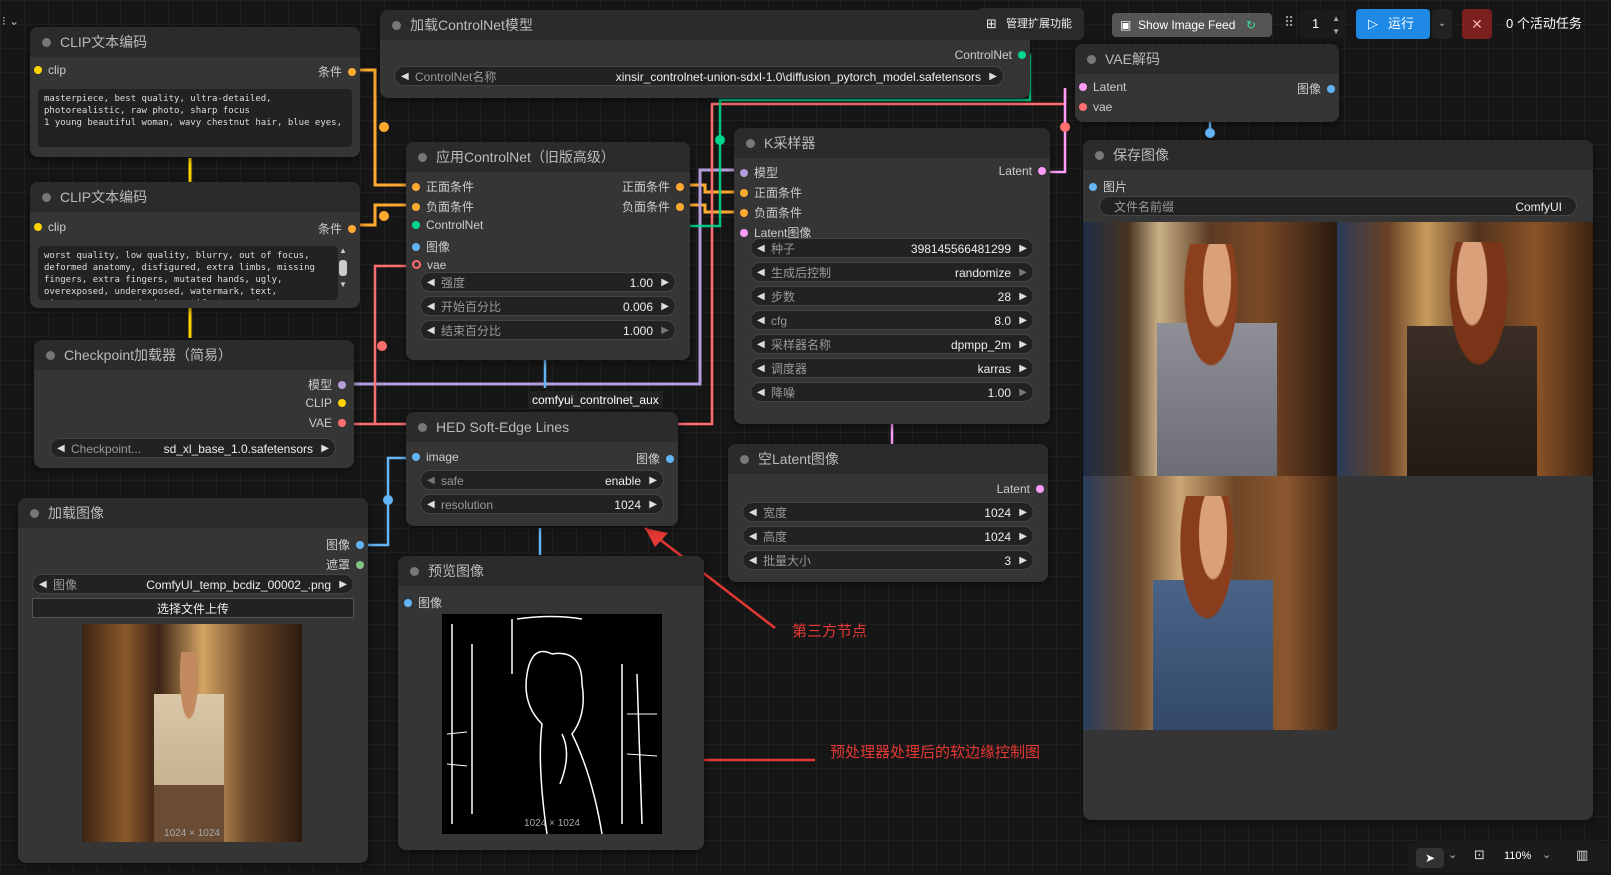 This screenshot has height=875, width=1611. What do you see at coordinates (548, 306) in the screenshot?
I see `start-percent-widget: ◀ 开始百分比 0.006 ▶` at bounding box center [548, 306].